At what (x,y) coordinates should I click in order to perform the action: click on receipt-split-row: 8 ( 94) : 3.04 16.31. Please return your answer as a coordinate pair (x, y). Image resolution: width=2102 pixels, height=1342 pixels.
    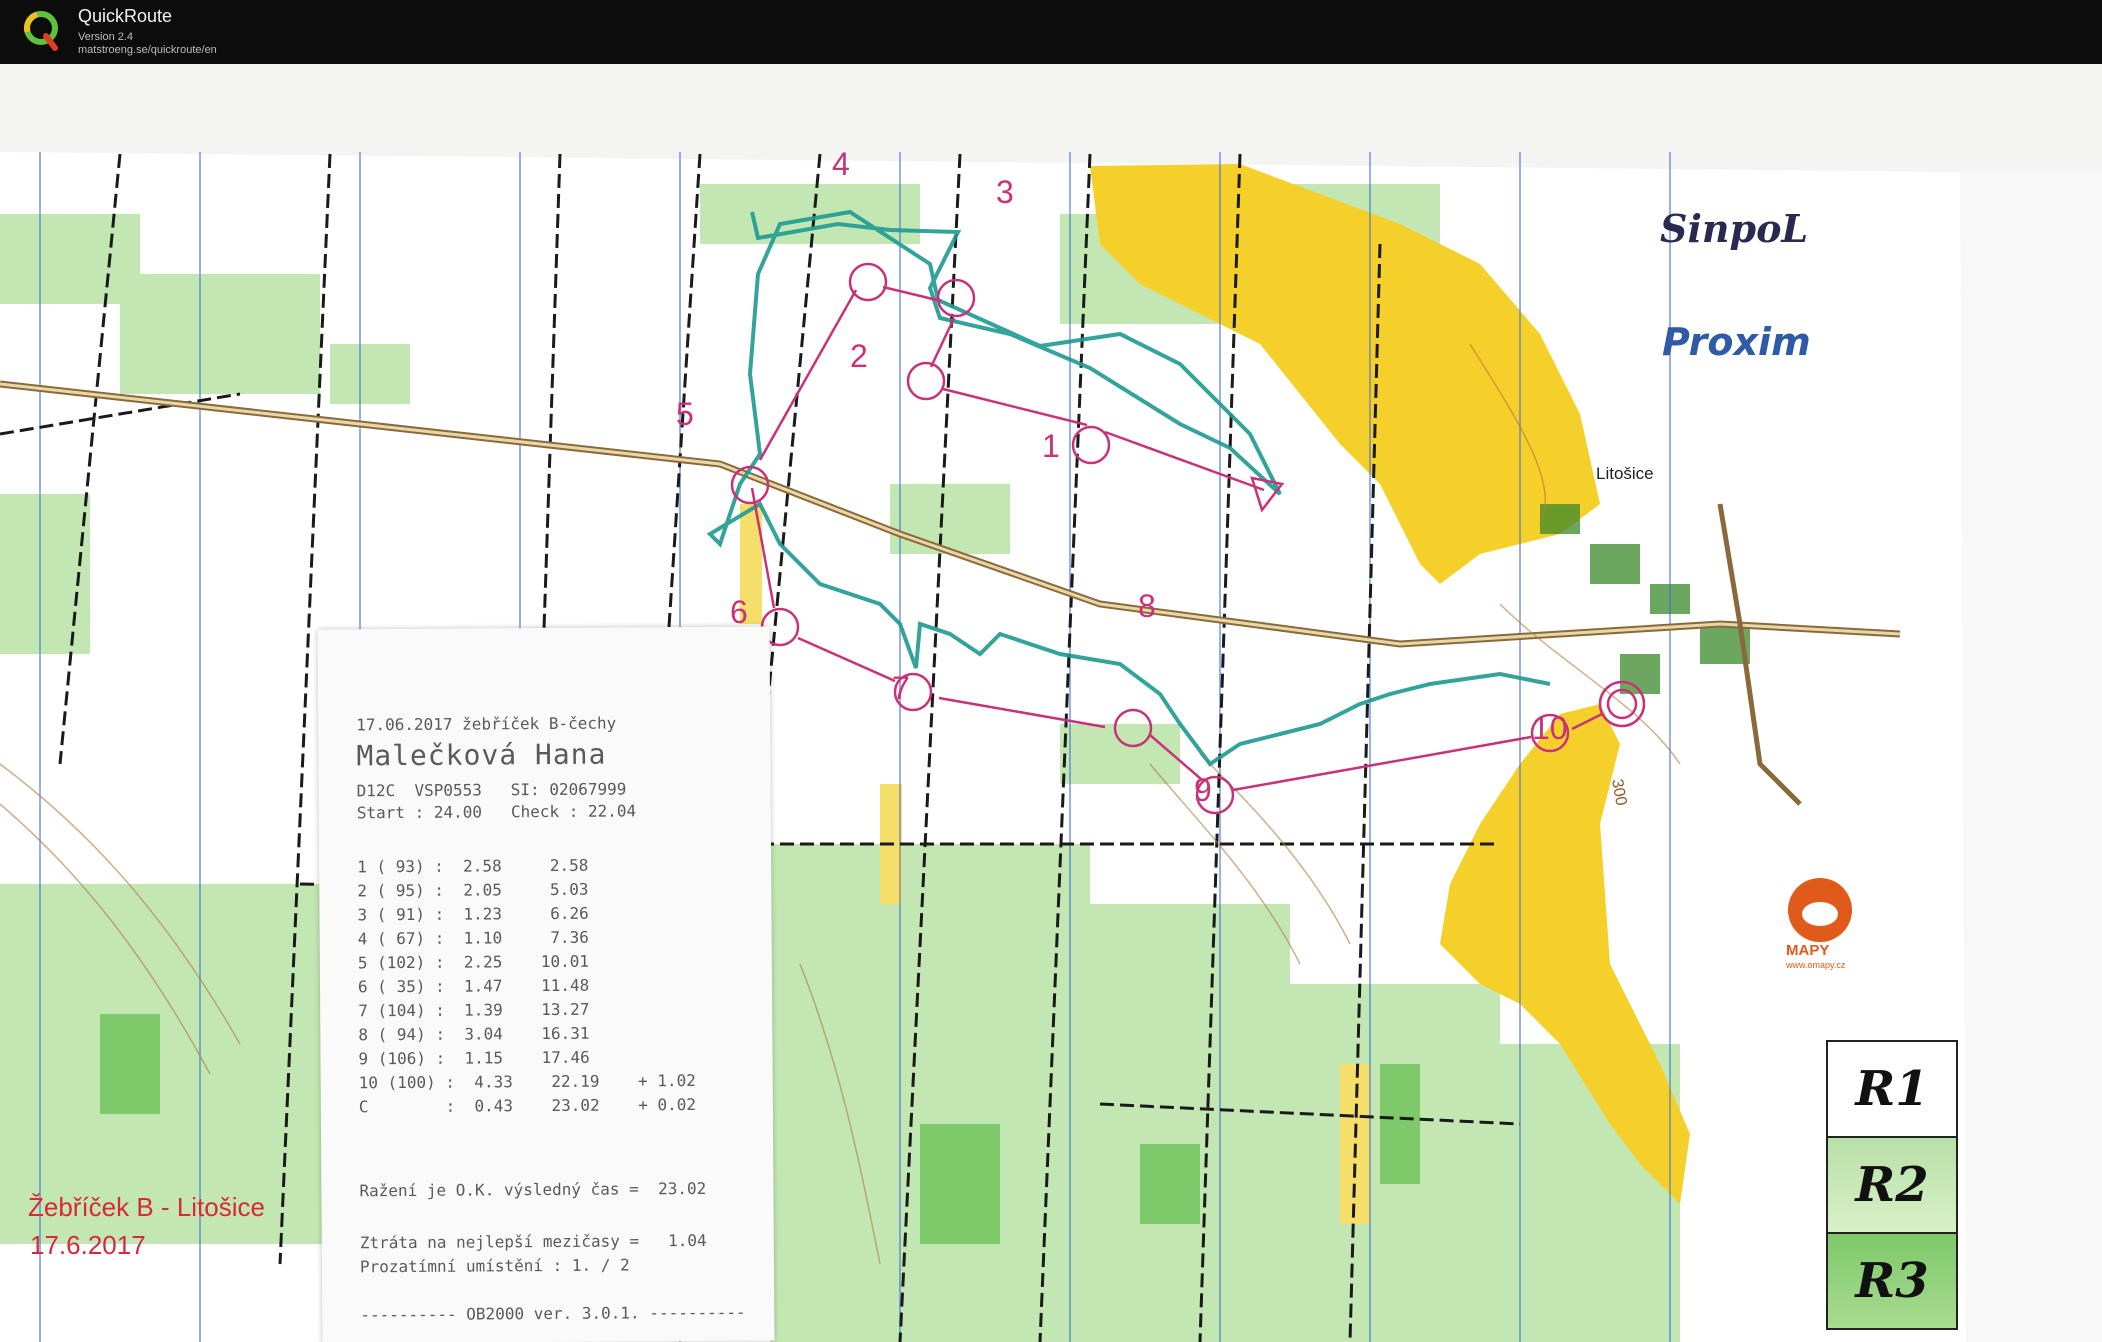
    Looking at the image, I should click on (474, 1034).